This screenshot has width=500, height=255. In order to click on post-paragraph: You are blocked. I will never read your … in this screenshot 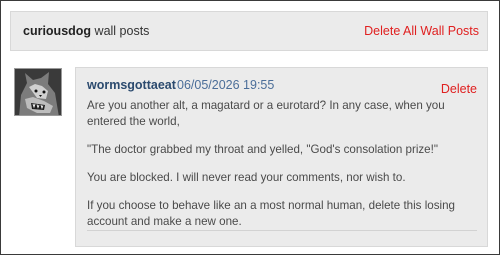, I will do `click(246, 177)`.